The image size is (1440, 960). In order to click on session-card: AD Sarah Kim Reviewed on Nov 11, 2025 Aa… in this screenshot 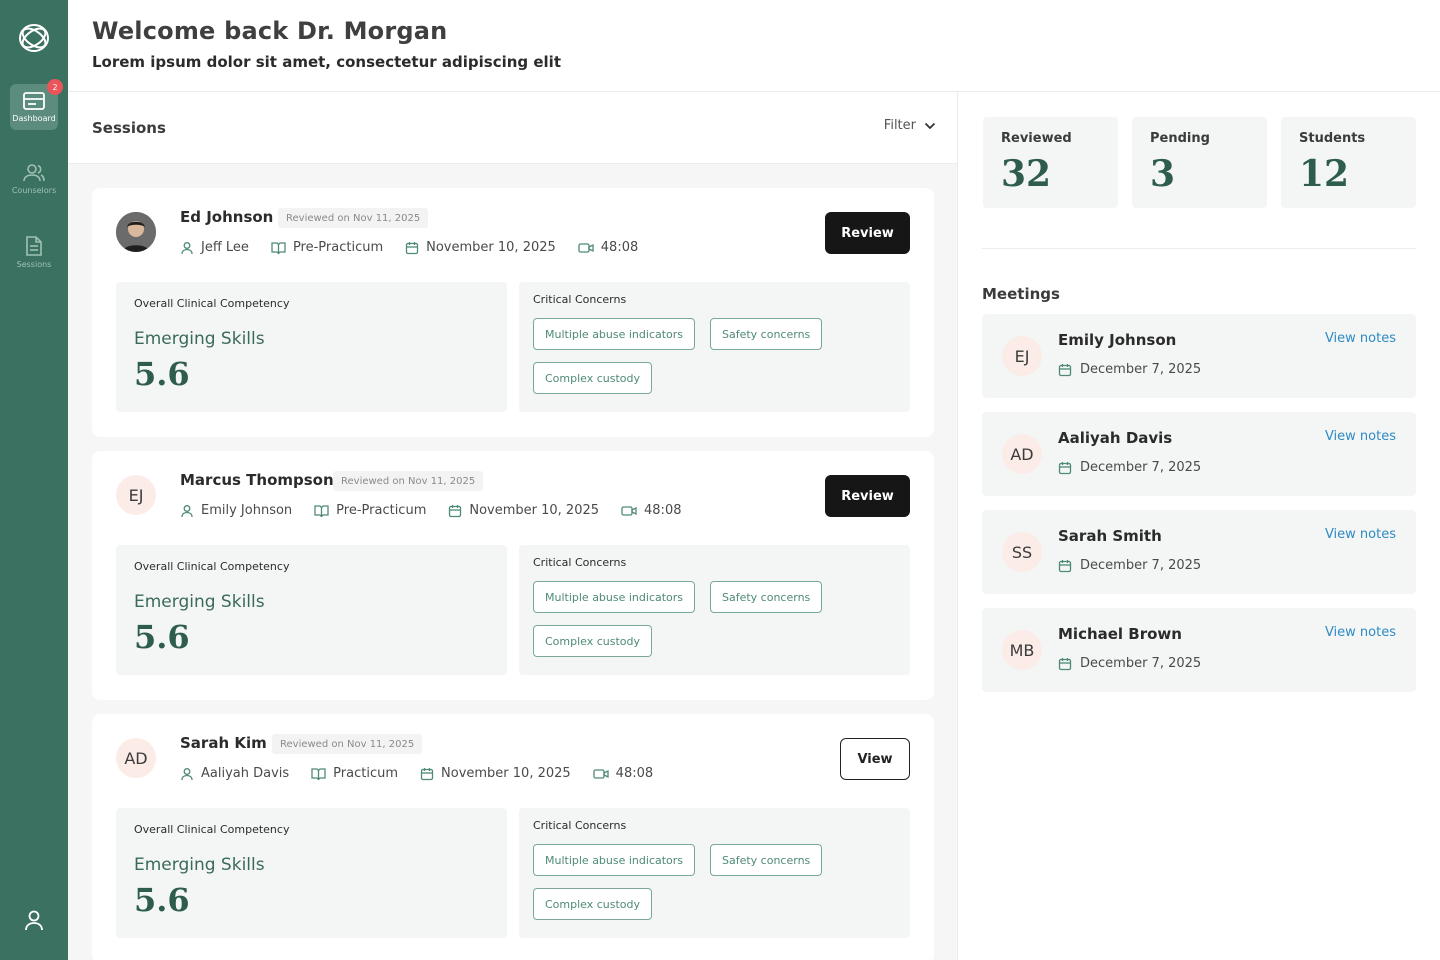, I will do `click(513, 837)`.